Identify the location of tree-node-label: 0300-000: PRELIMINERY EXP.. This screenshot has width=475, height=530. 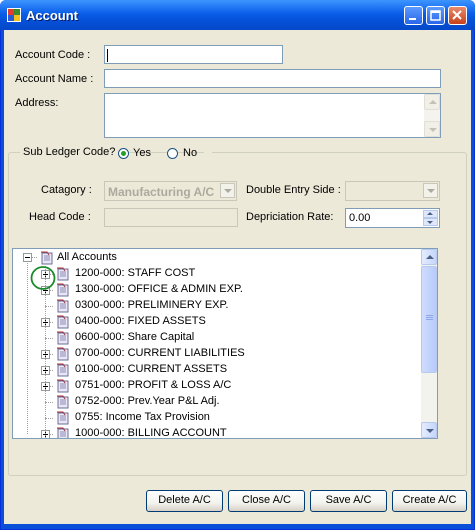
(152, 305).